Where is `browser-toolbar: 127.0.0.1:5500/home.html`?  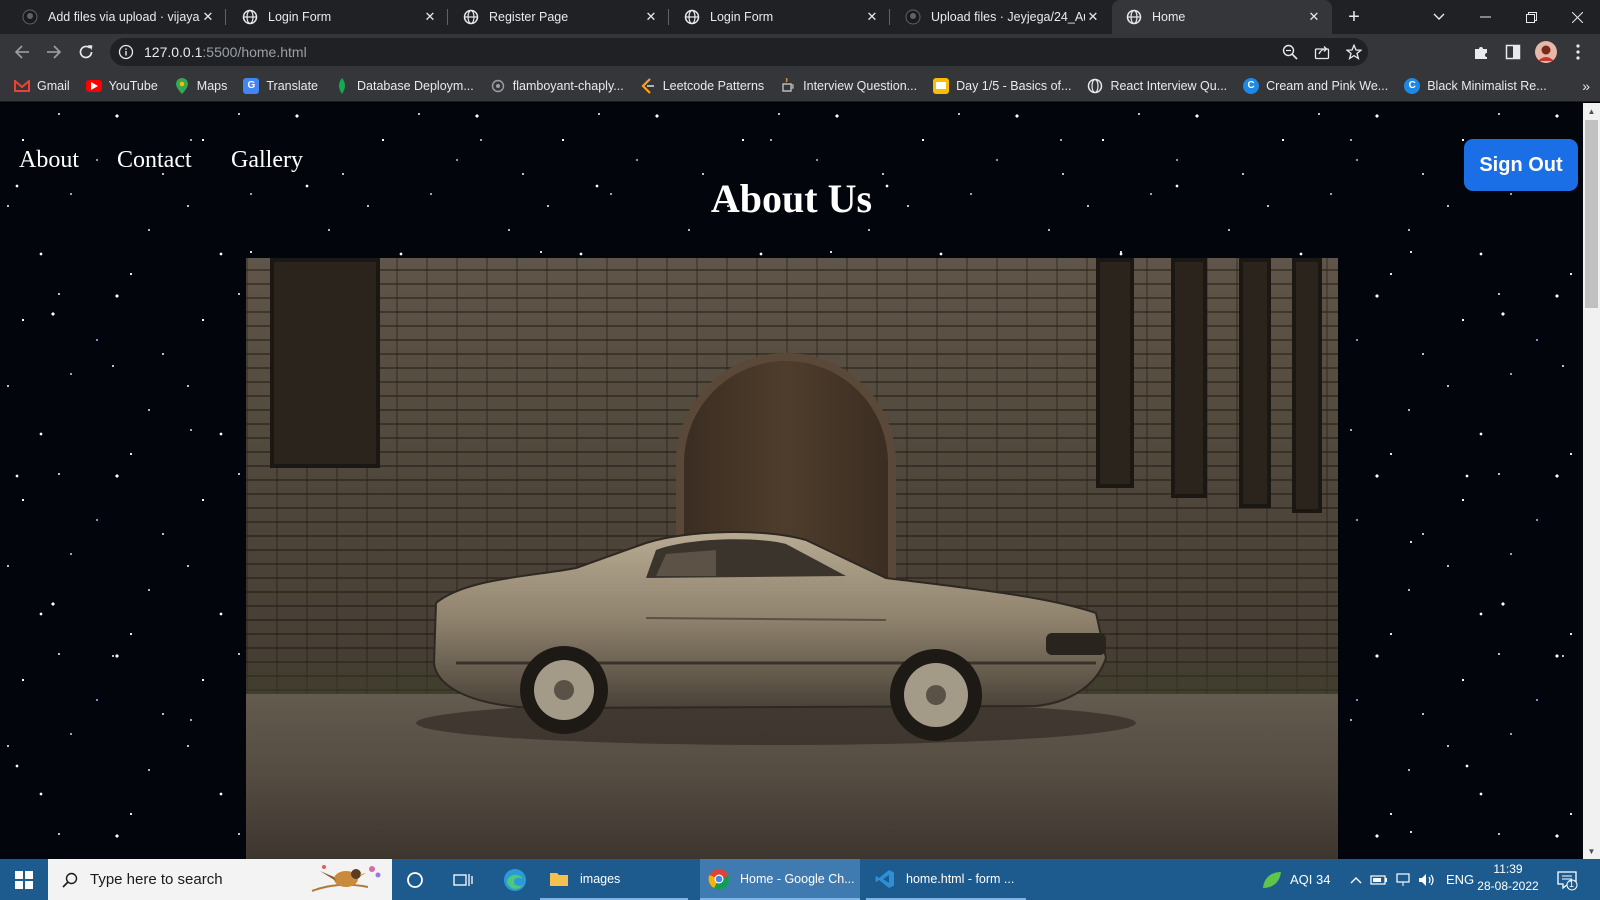 browser-toolbar: 127.0.0.1:5500/home.html is located at coordinates (800, 52).